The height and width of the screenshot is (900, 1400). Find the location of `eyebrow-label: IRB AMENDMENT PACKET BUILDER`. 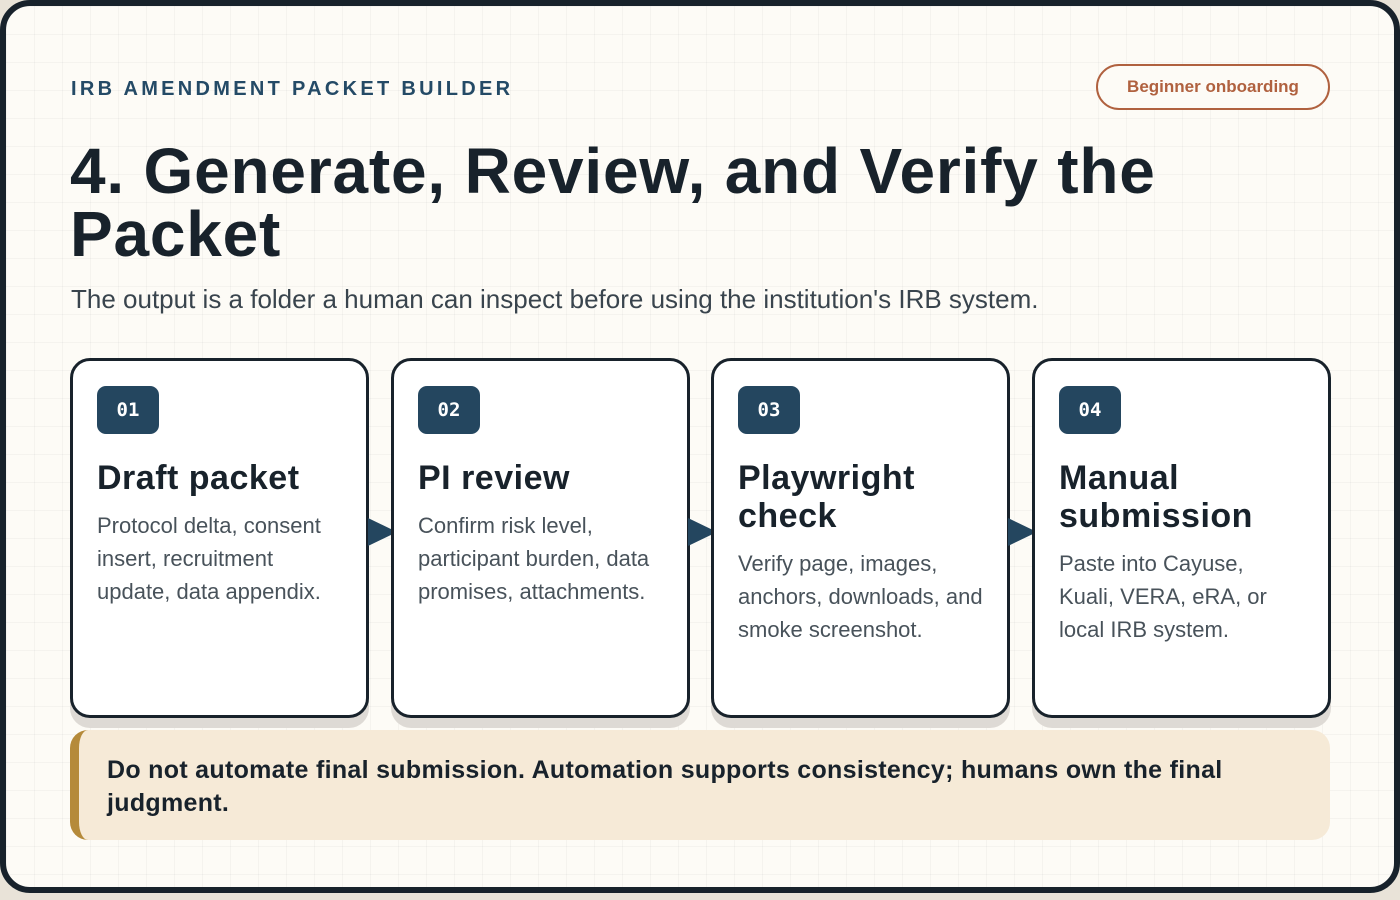

eyebrow-label: IRB AMENDMENT PACKET BUILDER is located at coordinates (292, 89).